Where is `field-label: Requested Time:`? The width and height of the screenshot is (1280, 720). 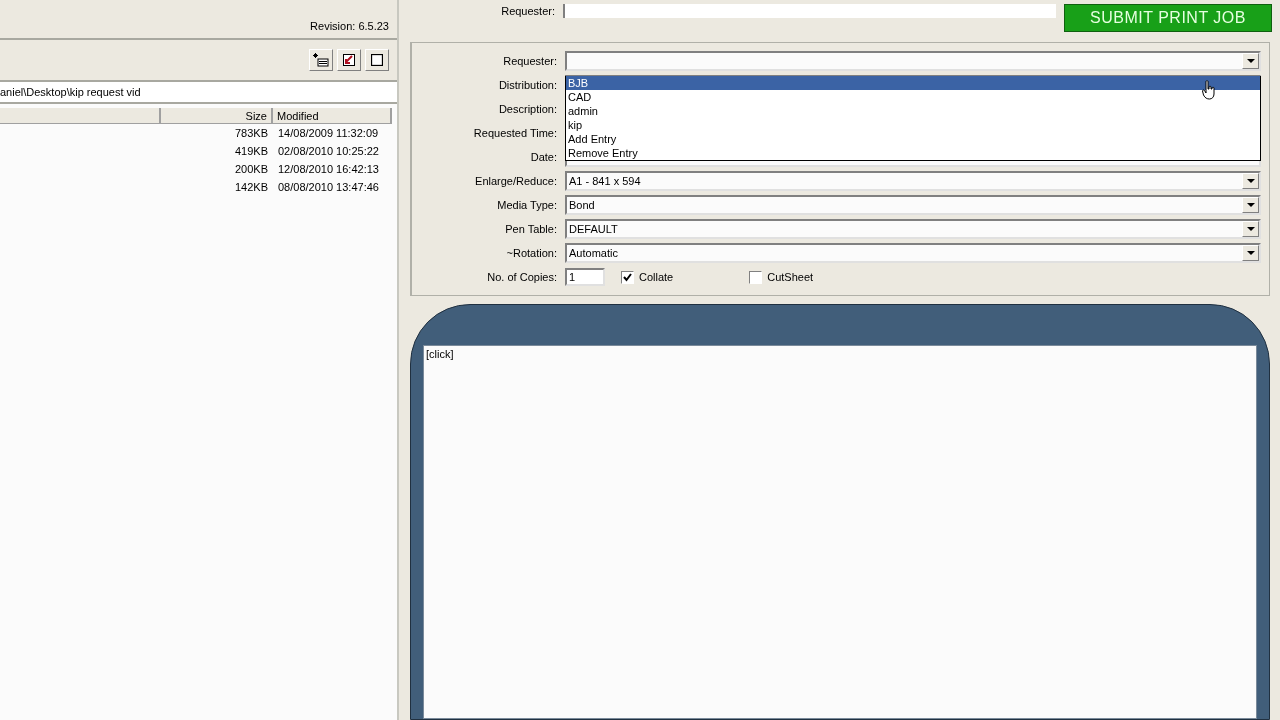
field-label: Requested Time: is located at coordinates (514, 133).